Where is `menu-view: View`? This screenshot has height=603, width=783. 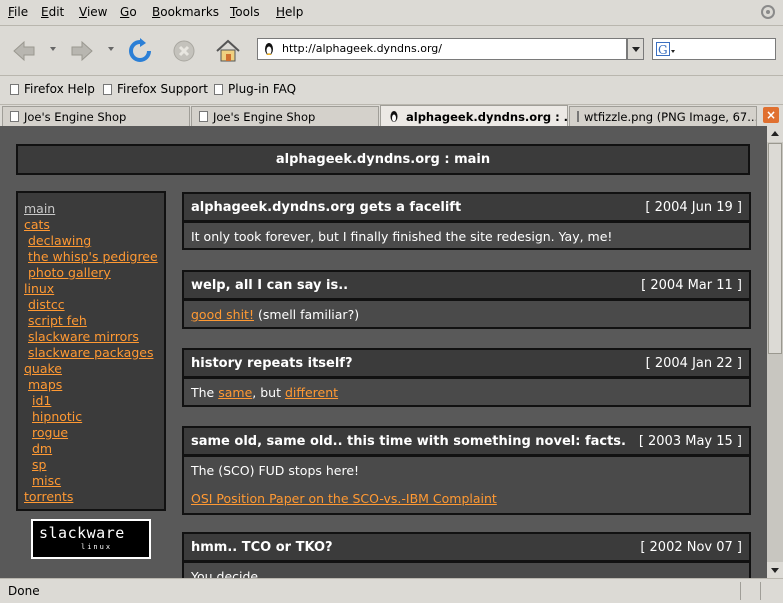
menu-view: View is located at coordinates (93, 12).